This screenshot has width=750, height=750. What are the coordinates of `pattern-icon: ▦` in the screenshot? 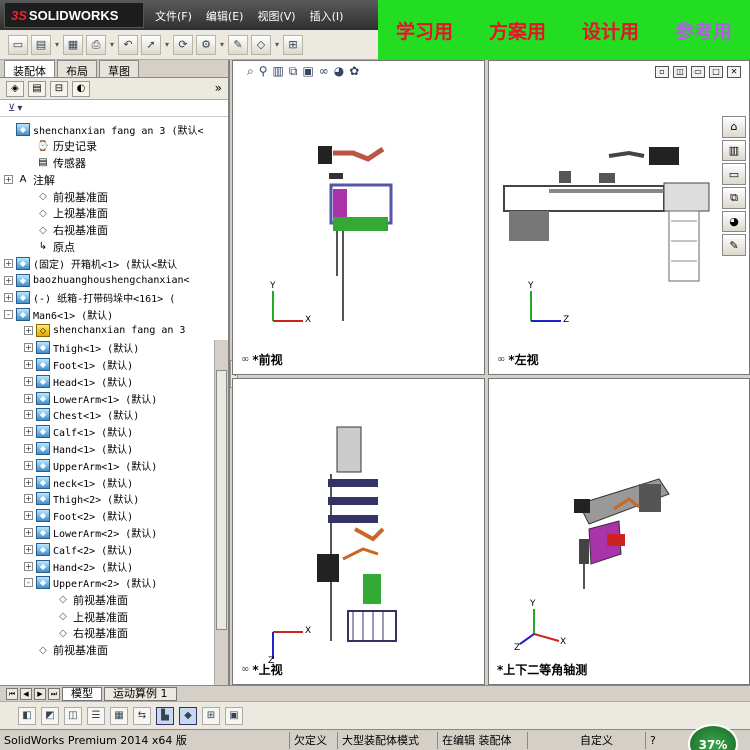 It's located at (119, 715).